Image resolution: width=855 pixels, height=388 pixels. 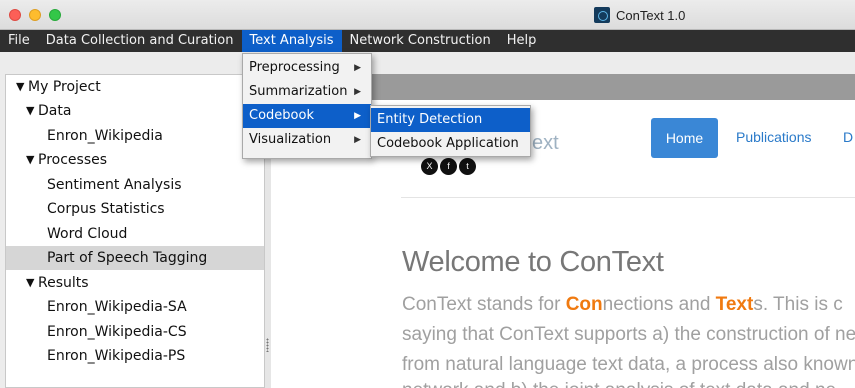 I want to click on minimize-window-button, so click(x=35, y=15).